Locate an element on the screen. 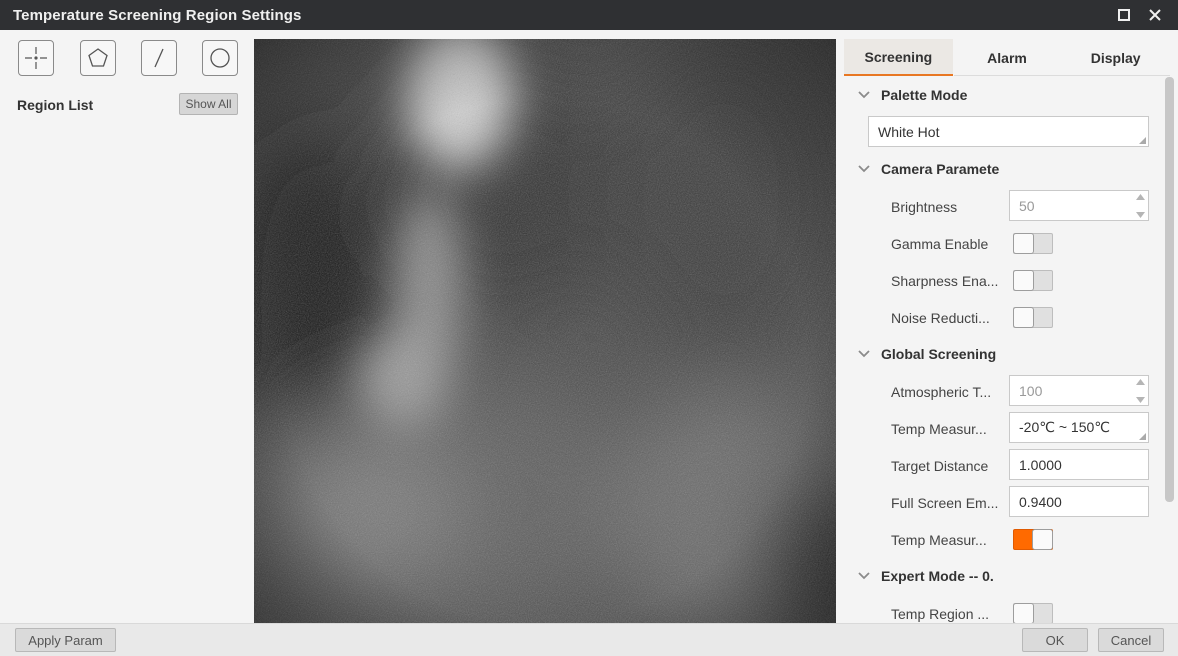 Image resolution: width=1178 pixels, height=656 pixels. circle-icon is located at coordinates (220, 58).